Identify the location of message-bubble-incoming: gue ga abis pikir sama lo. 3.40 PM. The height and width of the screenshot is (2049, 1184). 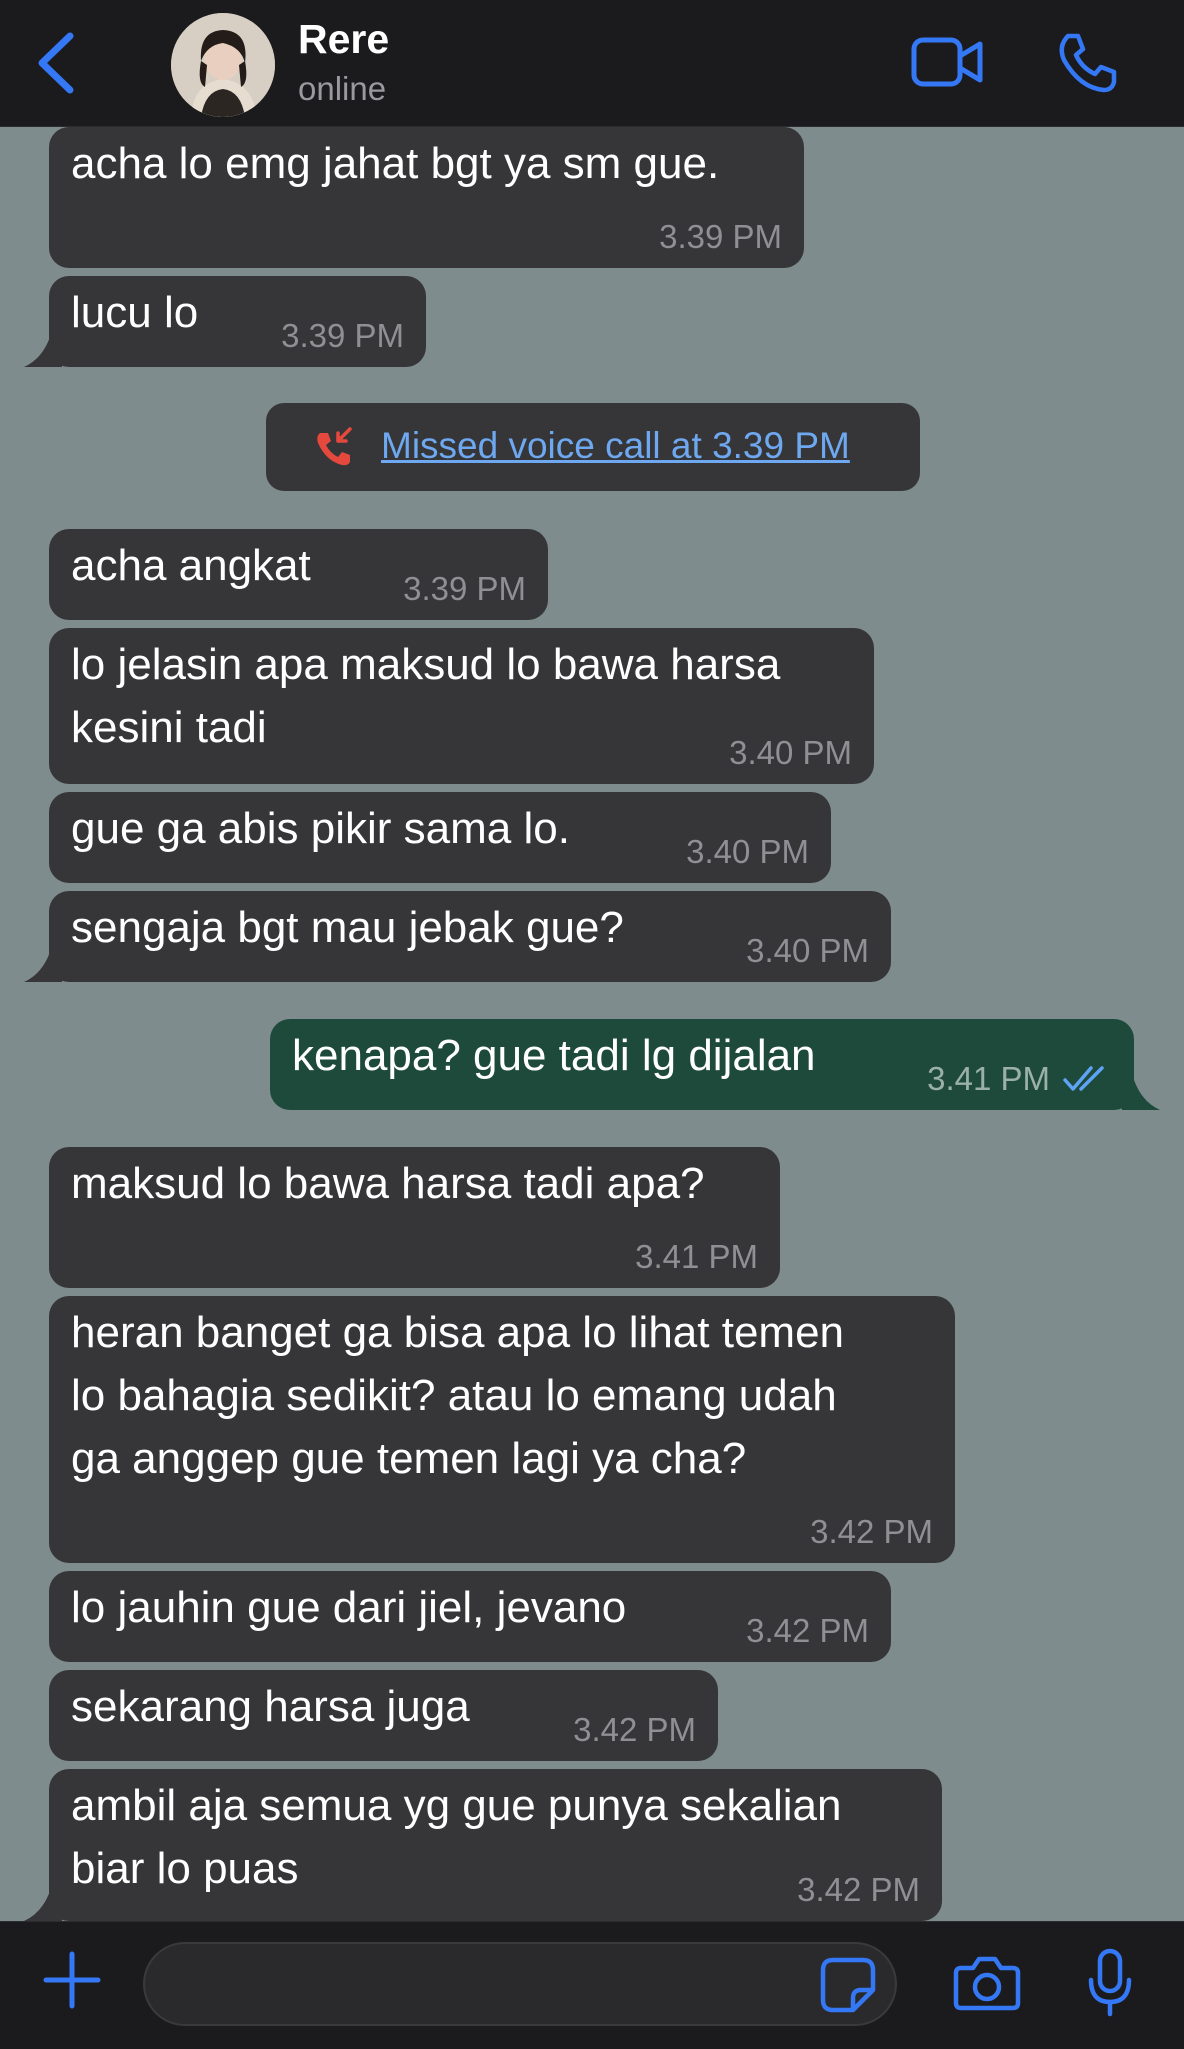
(440, 837).